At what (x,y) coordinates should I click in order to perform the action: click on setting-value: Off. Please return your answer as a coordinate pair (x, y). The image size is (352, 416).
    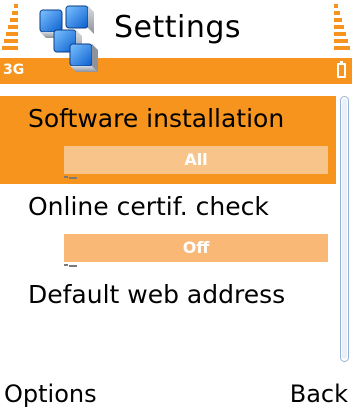
    Looking at the image, I should click on (196, 248).